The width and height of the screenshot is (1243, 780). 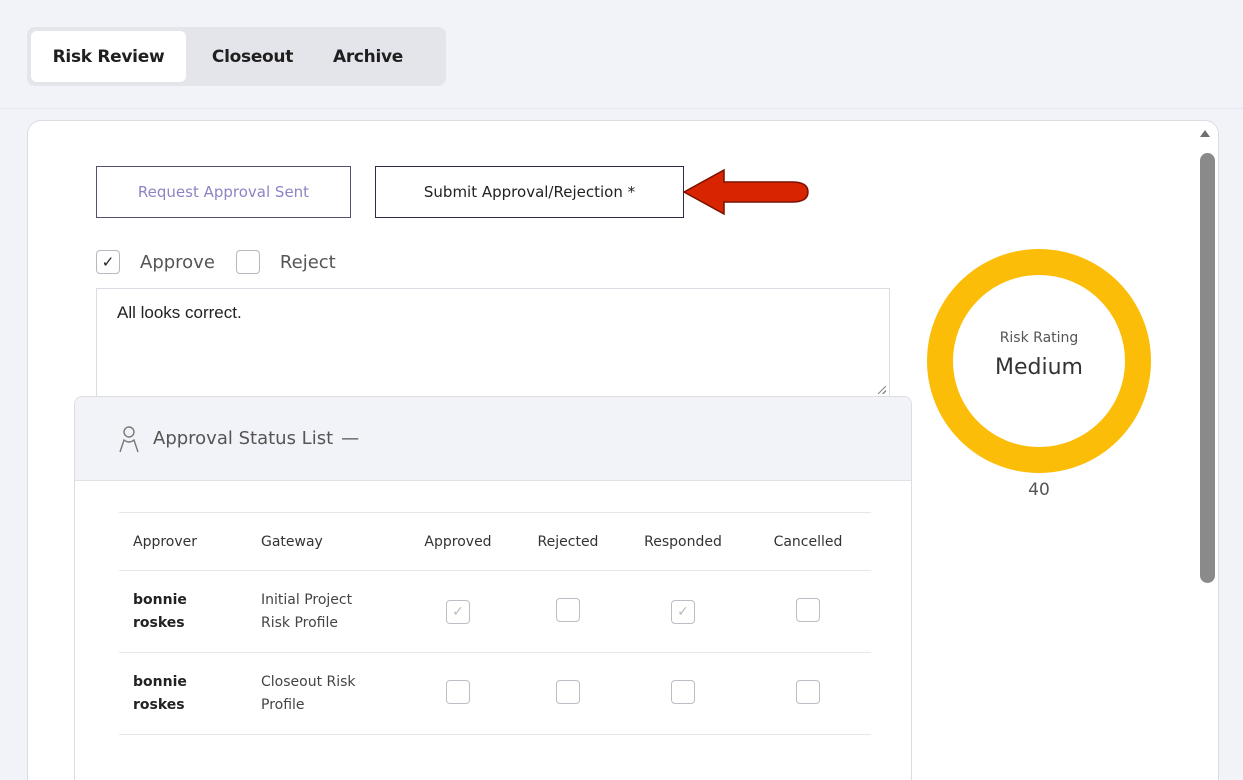 What do you see at coordinates (129, 438) in the screenshot?
I see `user-icon` at bounding box center [129, 438].